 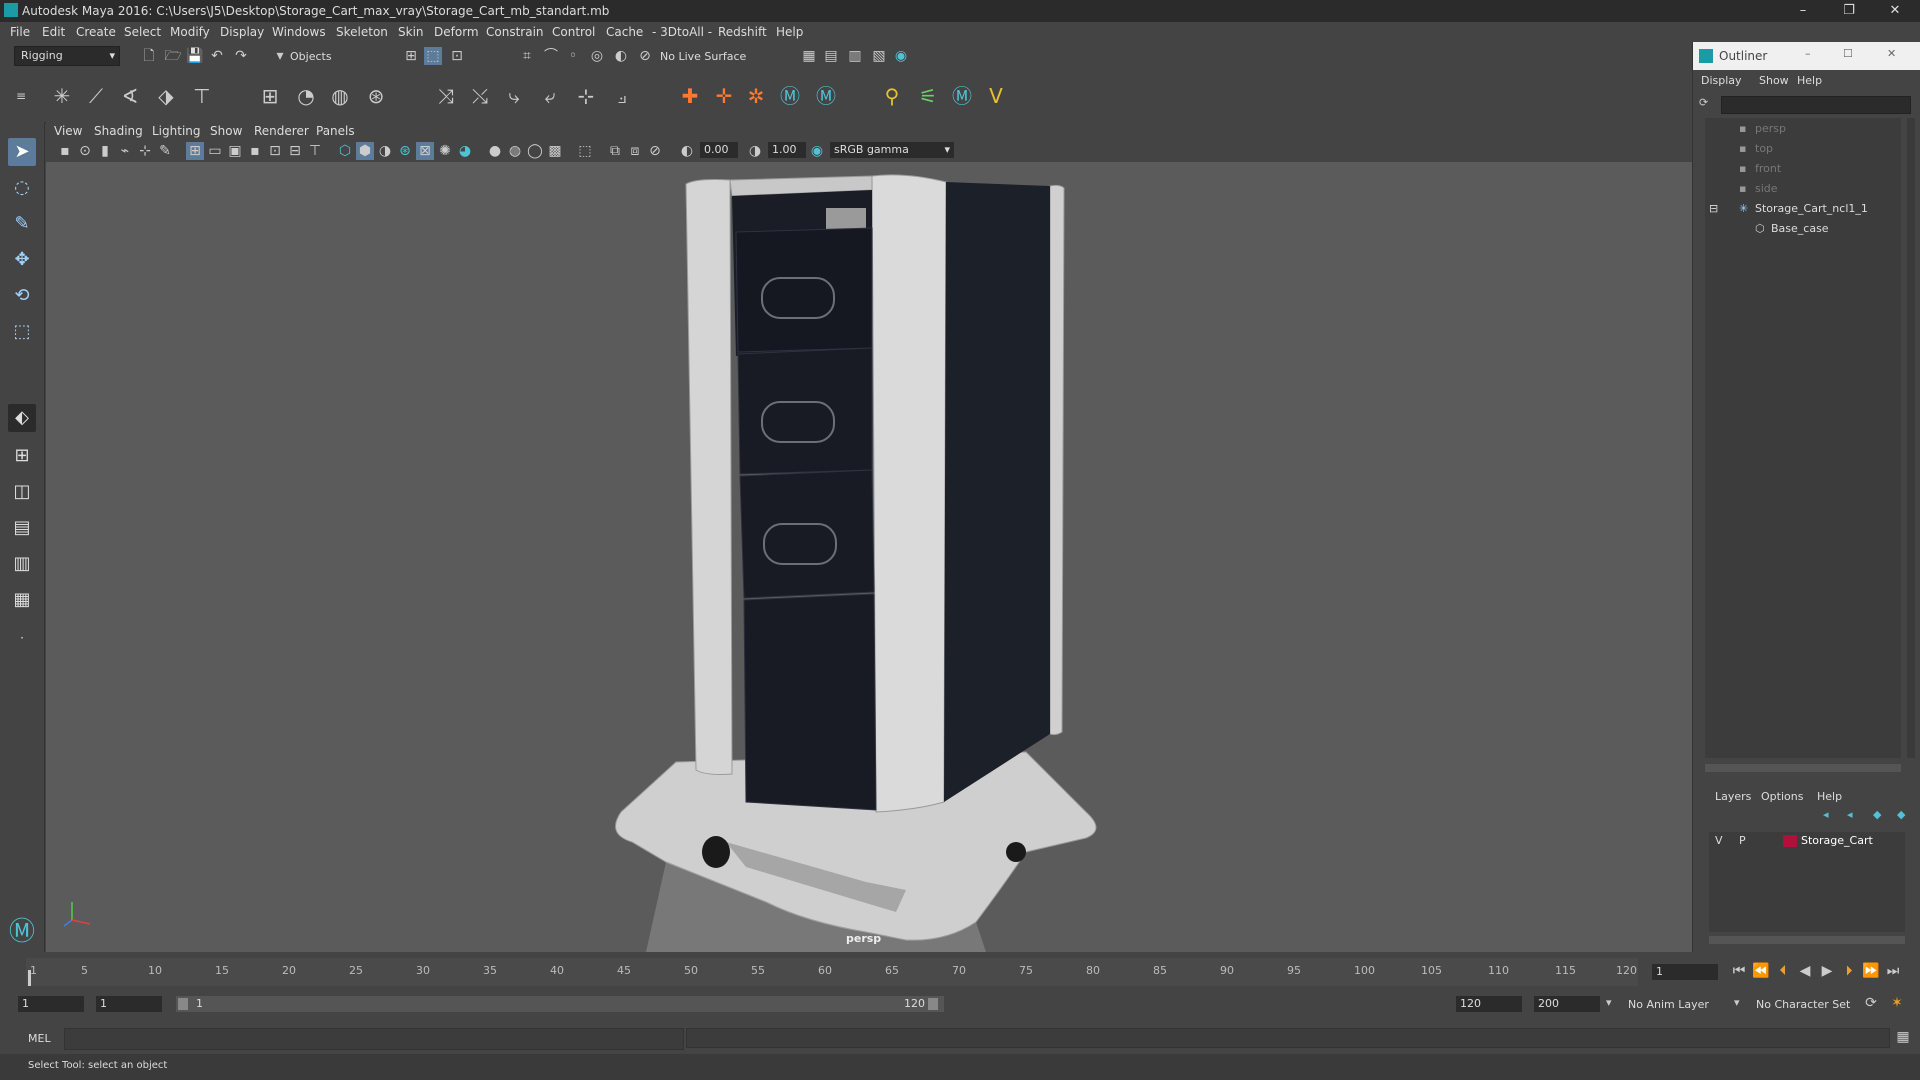 I want to click on snap-surface-icon: ◐, so click(x=621, y=56).